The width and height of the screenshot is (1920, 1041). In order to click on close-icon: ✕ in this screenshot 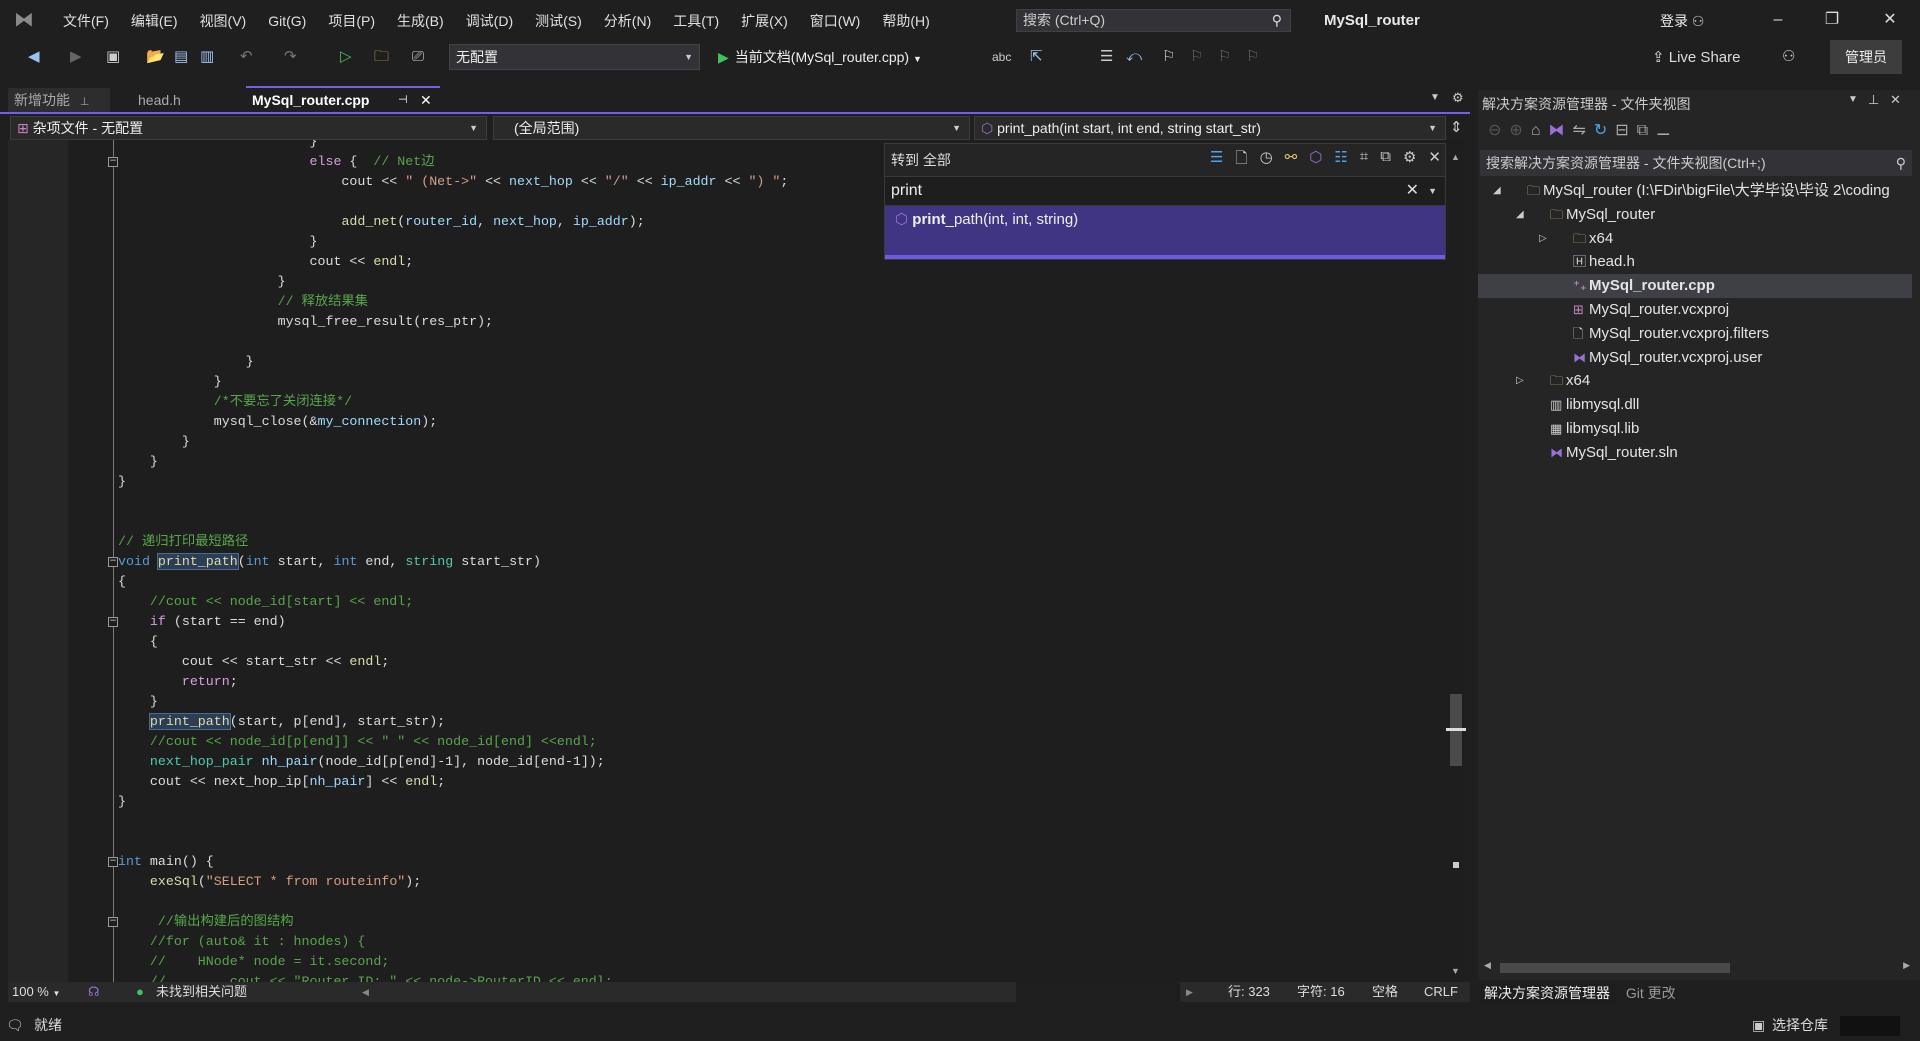, I will do `click(1434, 160)`.